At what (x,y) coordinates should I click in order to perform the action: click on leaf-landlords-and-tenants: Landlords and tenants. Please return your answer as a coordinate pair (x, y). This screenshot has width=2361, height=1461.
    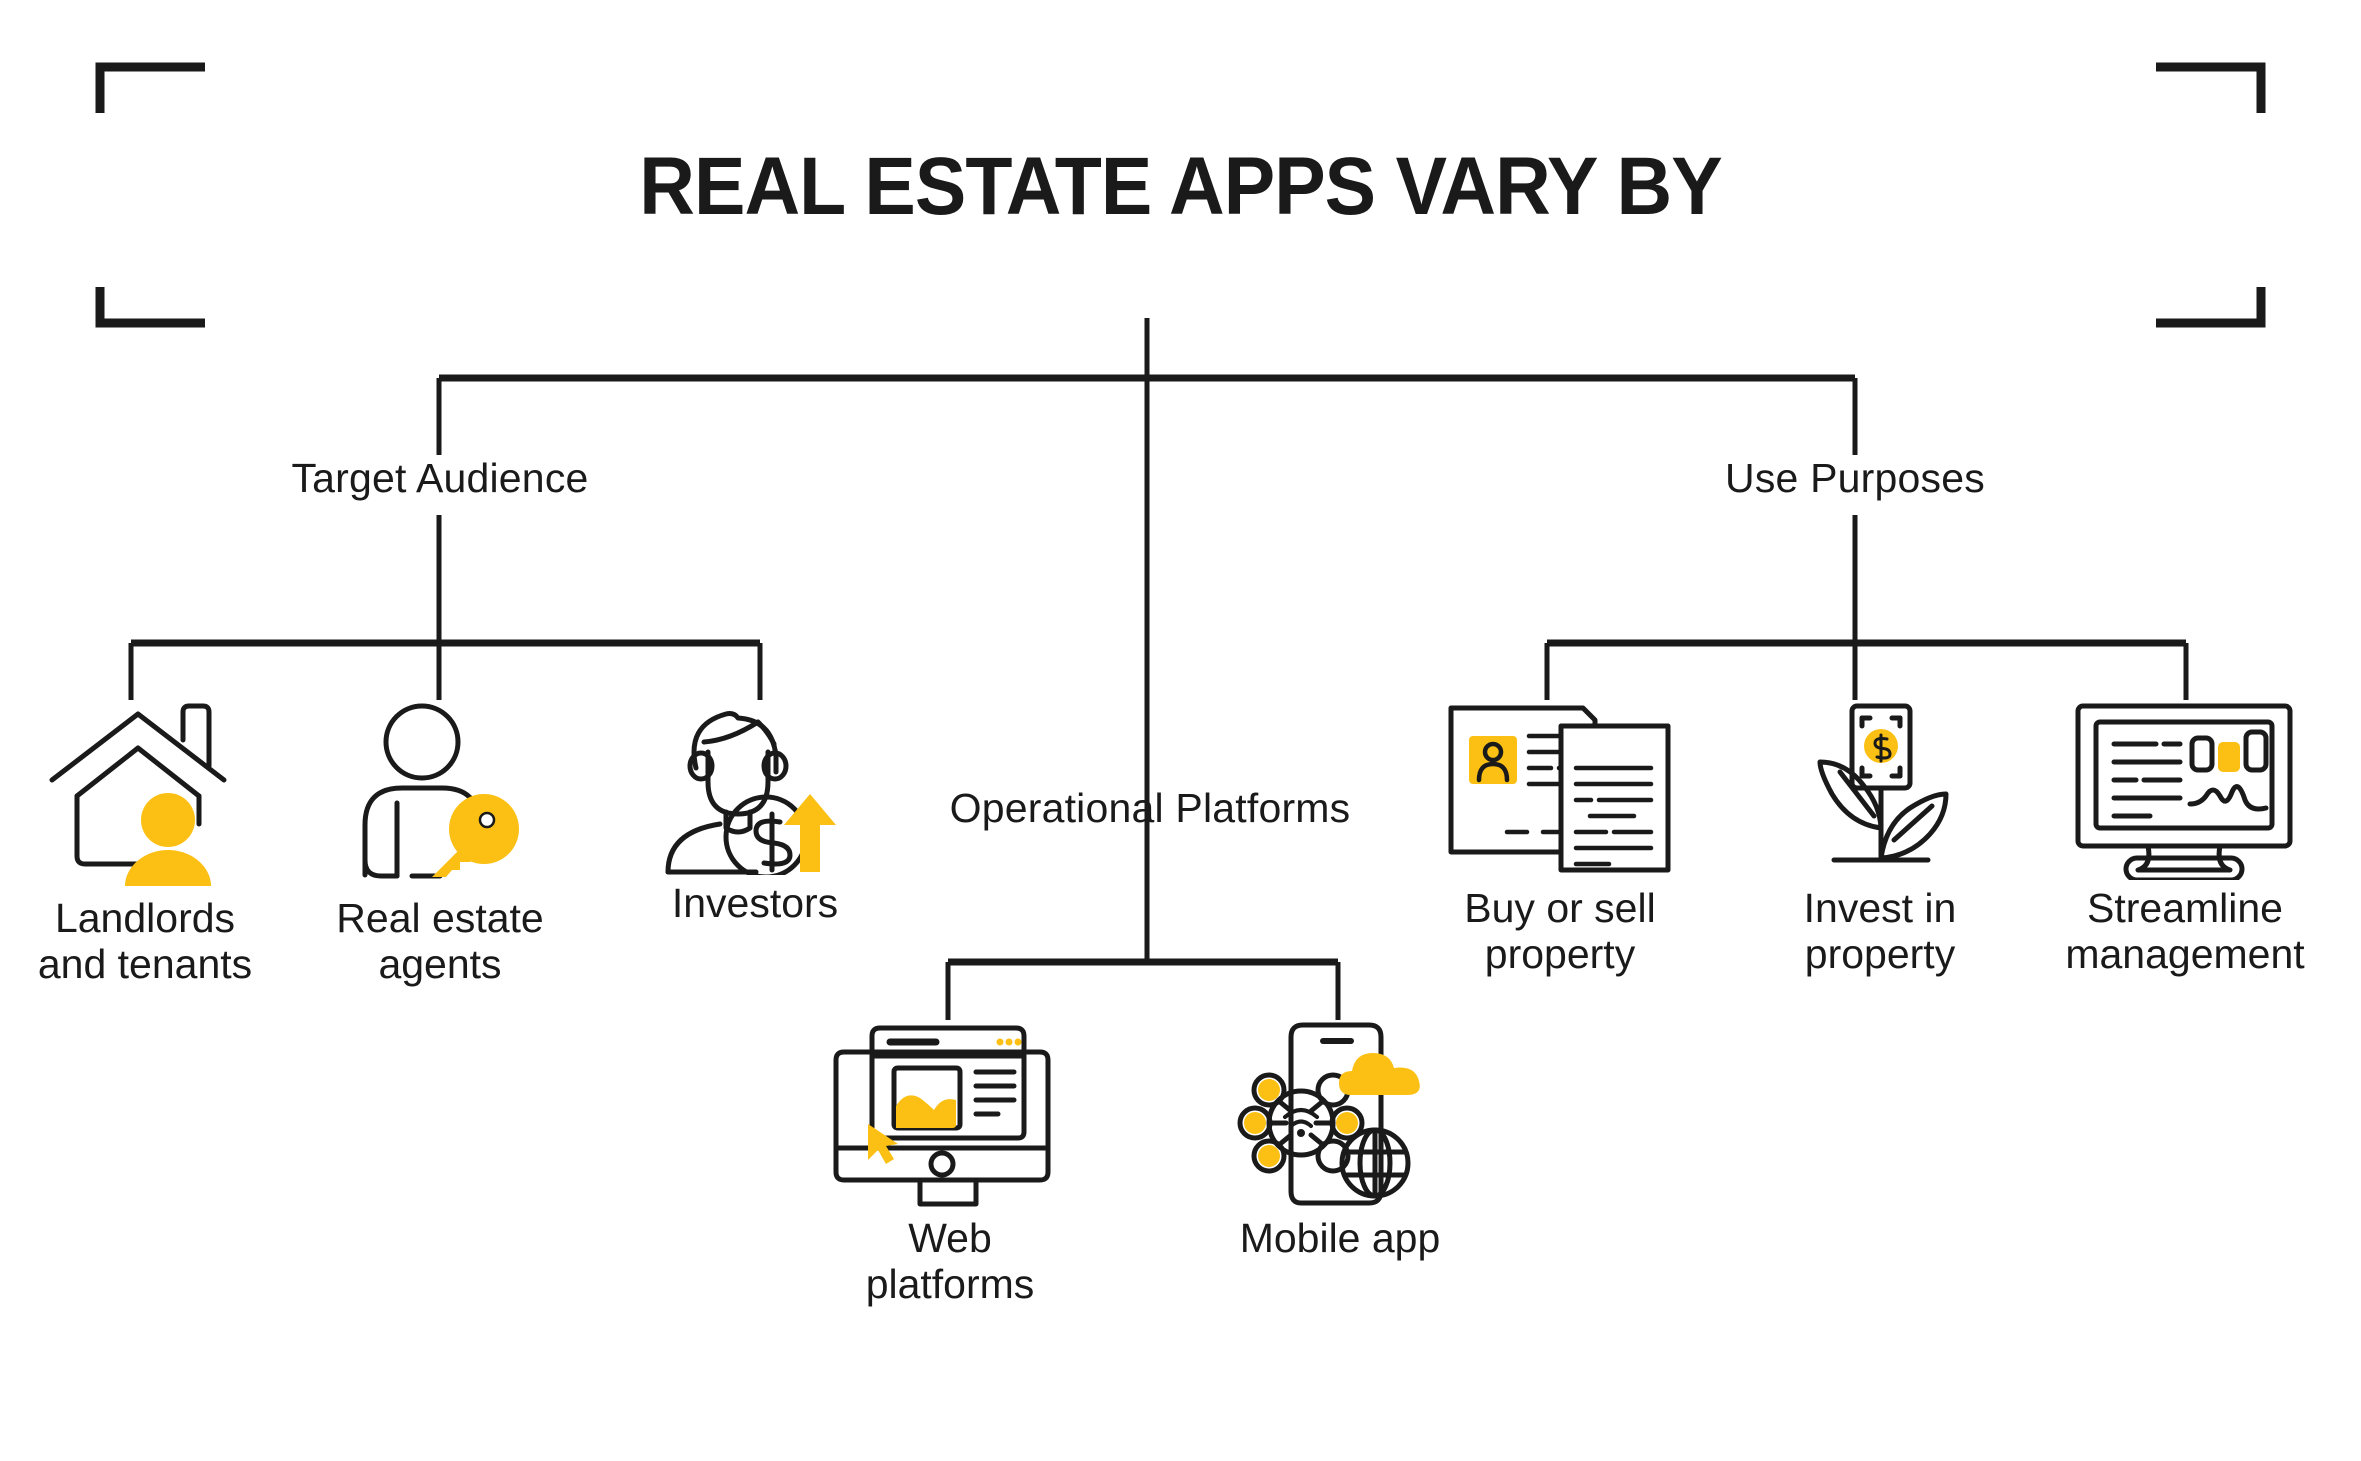
    Looking at the image, I should click on (145, 844).